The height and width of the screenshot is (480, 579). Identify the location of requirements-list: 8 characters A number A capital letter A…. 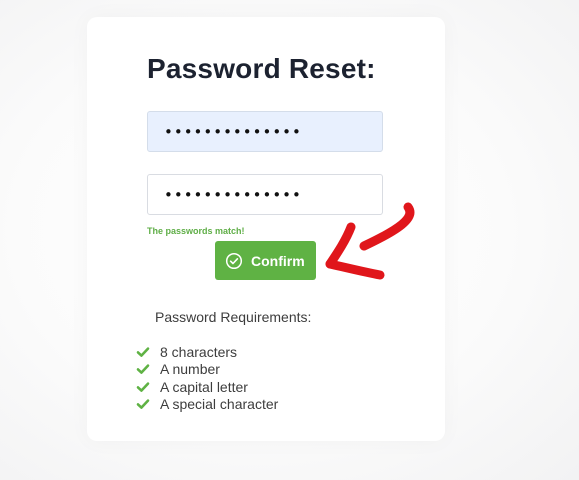
(207, 378).